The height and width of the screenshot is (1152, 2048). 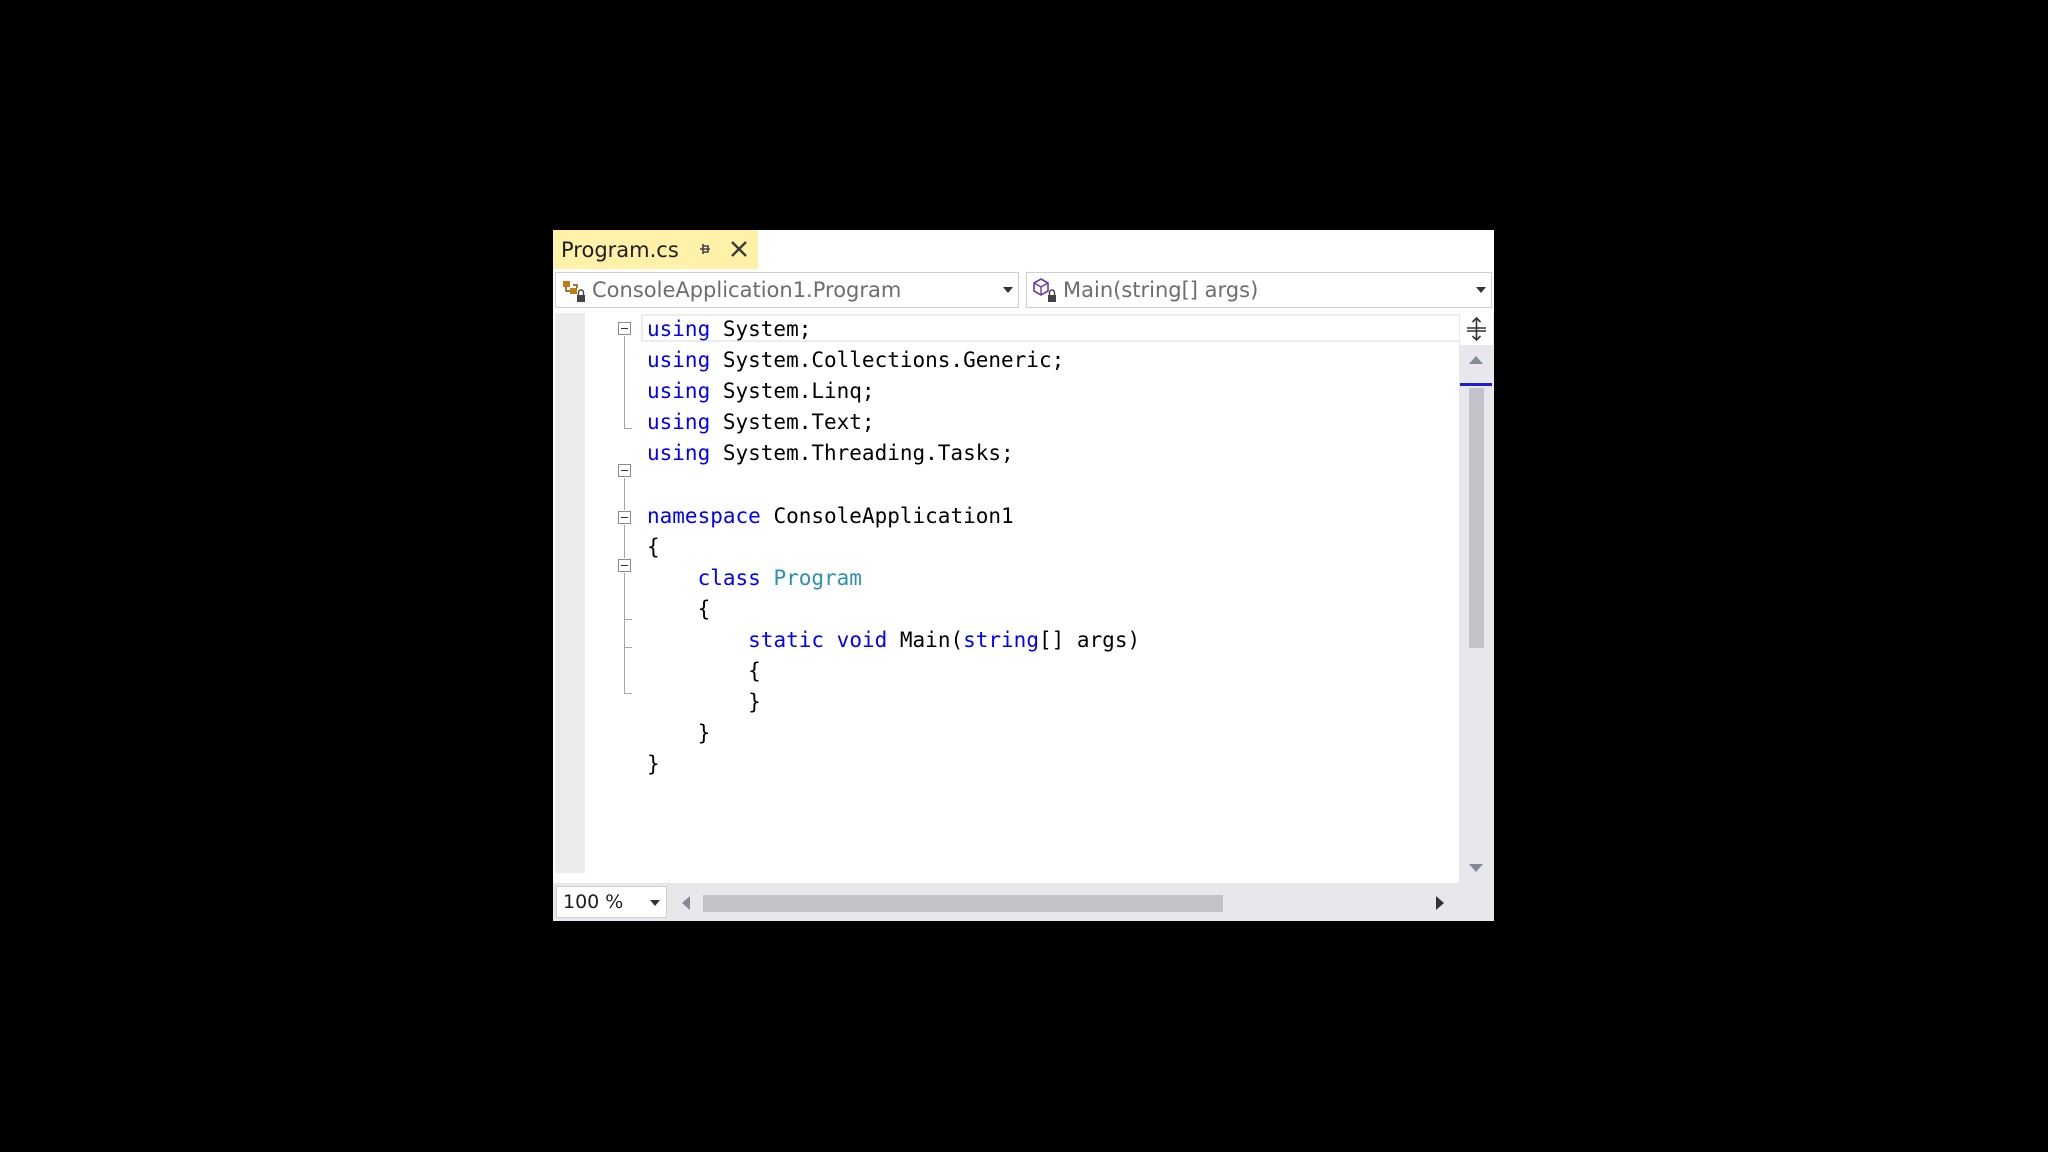 What do you see at coordinates (862, 640) in the screenshot?
I see `keyword-token: void` at bounding box center [862, 640].